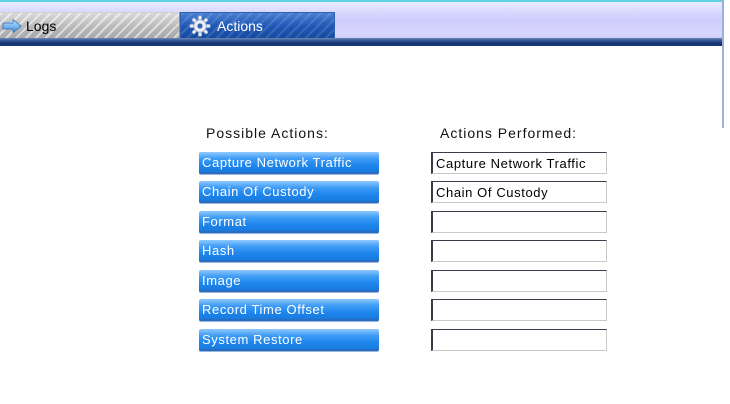 The width and height of the screenshot is (730, 404). What do you see at coordinates (240, 25) in the screenshot?
I see `tab-actions-label: Actions` at bounding box center [240, 25].